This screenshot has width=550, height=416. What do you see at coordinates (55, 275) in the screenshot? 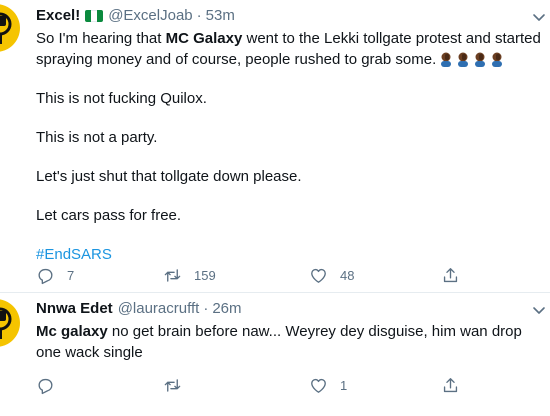
I see `reply-button: 7` at bounding box center [55, 275].